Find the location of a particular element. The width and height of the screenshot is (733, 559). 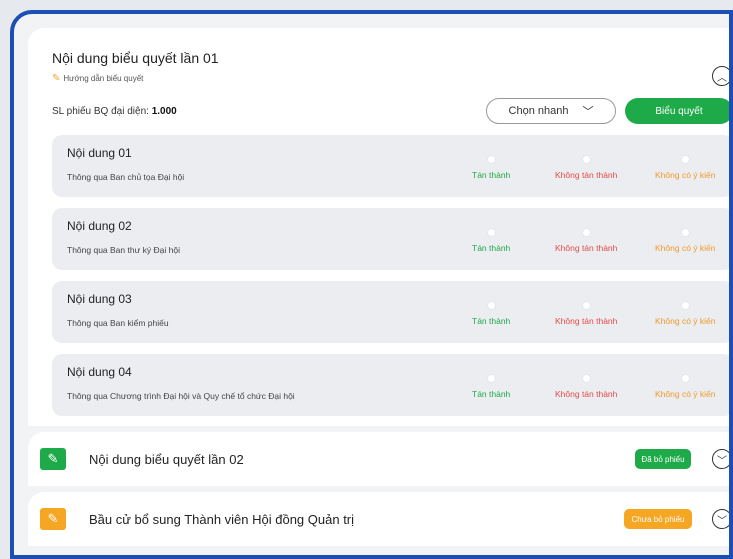

pencil-icon: ✎ is located at coordinates (56, 78).